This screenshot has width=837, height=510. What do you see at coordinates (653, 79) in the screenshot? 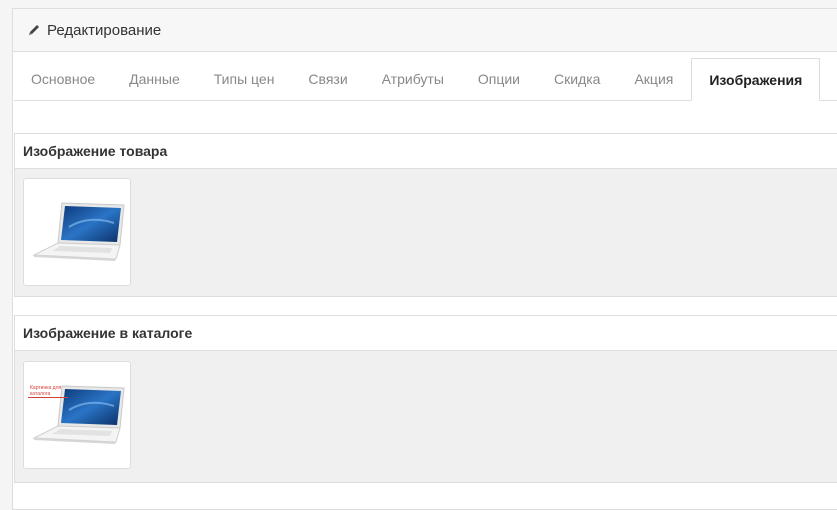
I see `tab-promo: Акция` at bounding box center [653, 79].